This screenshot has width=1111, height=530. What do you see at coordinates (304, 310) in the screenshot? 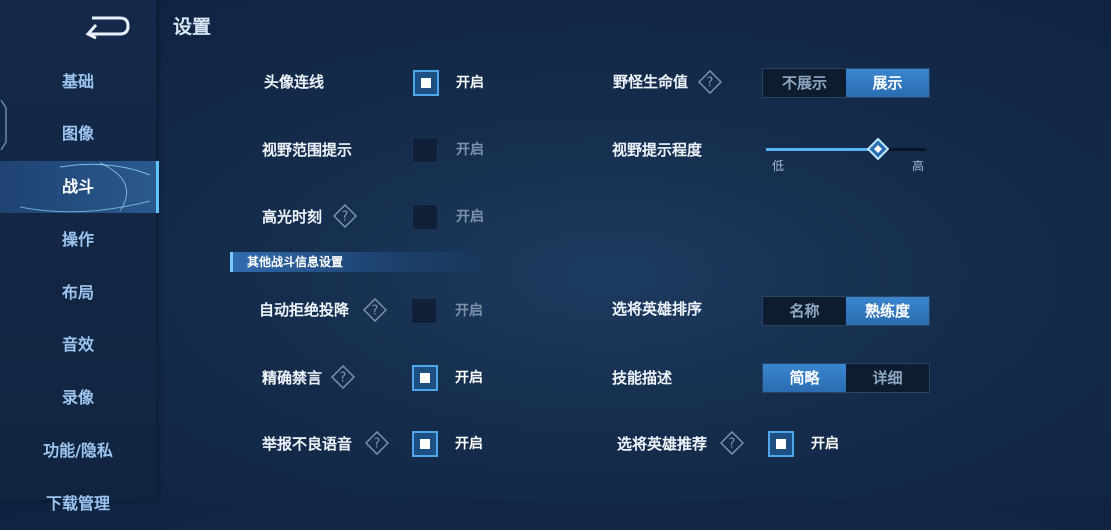
I see `auto-reject-surrender-label: 自动拒绝投降` at bounding box center [304, 310].